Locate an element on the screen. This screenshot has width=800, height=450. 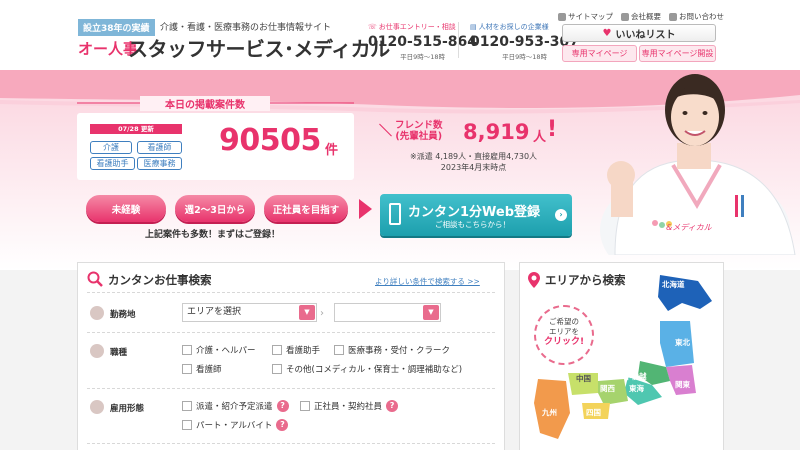
favorite-list-label: いいねリスト is located at coordinates (645, 35).